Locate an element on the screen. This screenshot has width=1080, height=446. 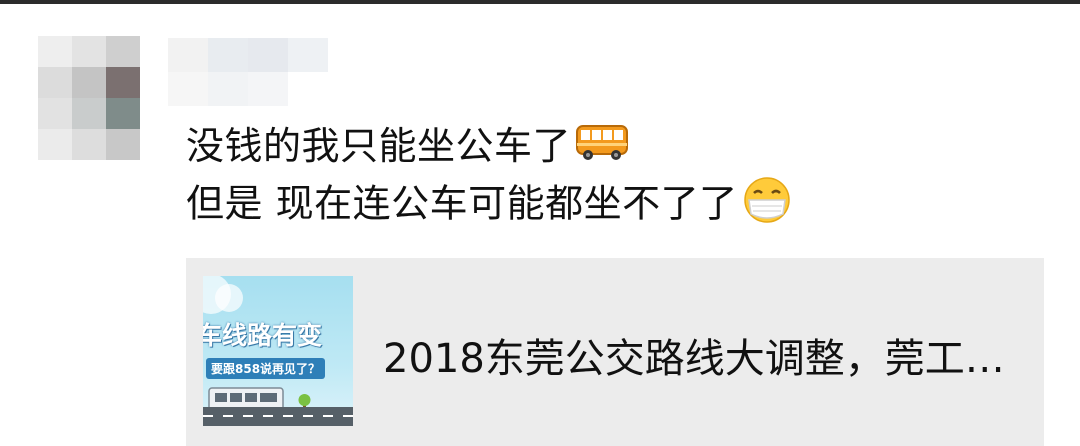
post-text-line-1: 没钱的我只能坐公车了 is located at coordinates (407, 147).